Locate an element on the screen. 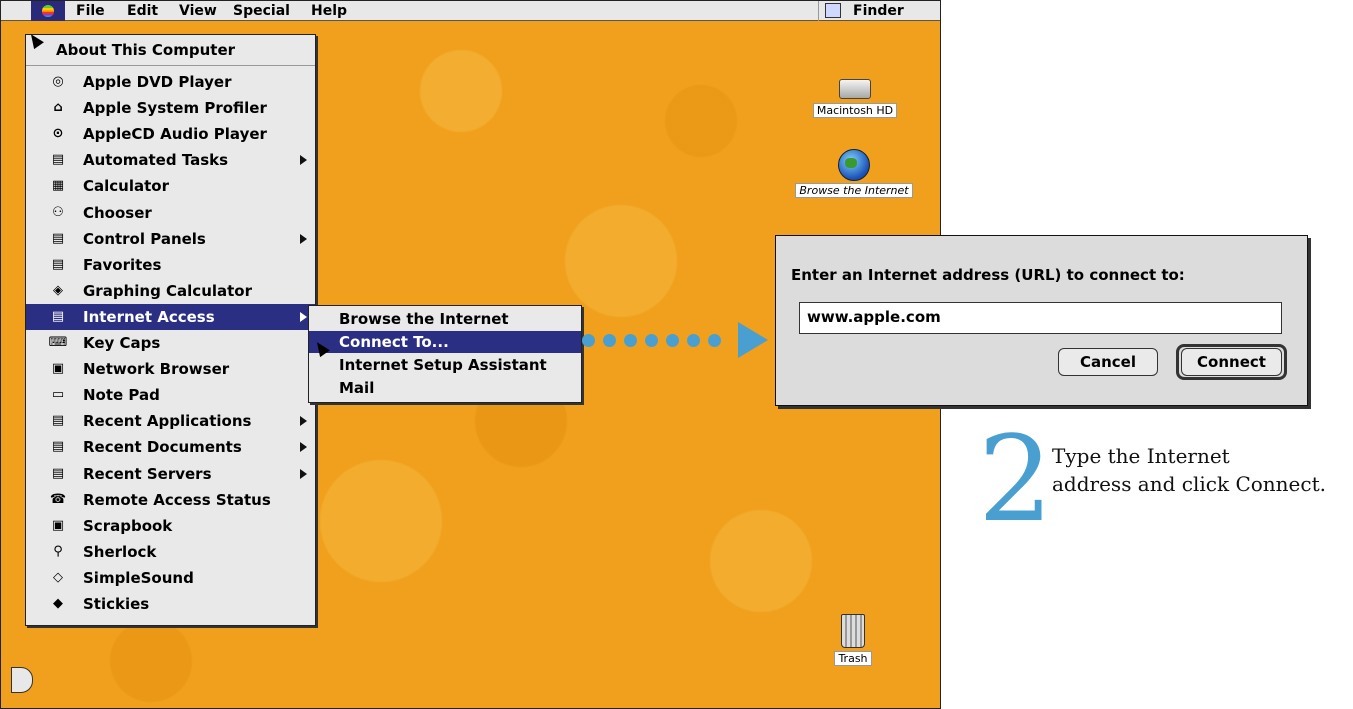 This screenshot has height=709, width=1353. cancel-button: Cancel is located at coordinates (1108, 362).